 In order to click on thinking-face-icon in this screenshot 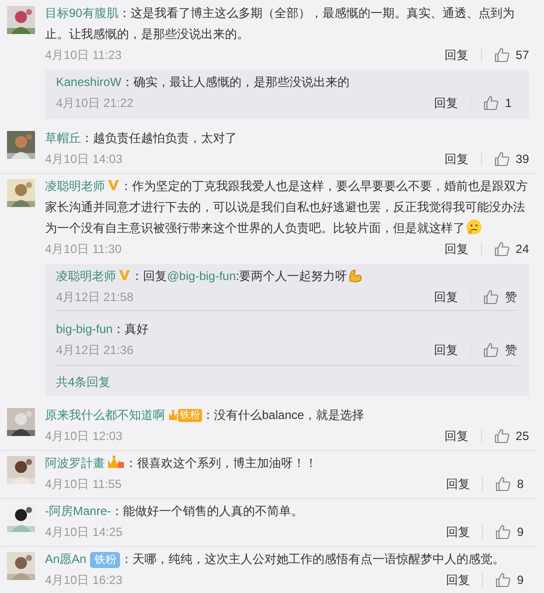, I will do `click(474, 227)`.